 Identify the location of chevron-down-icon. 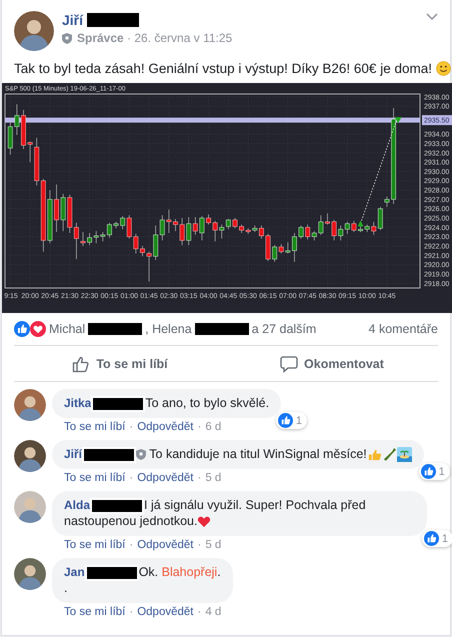
(432, 17).